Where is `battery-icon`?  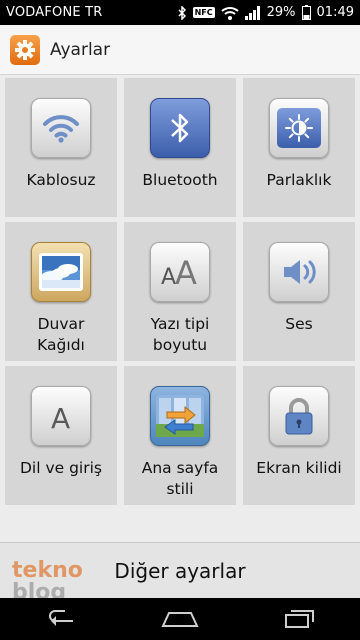
battery-icon is located at coordinates (306, 12).